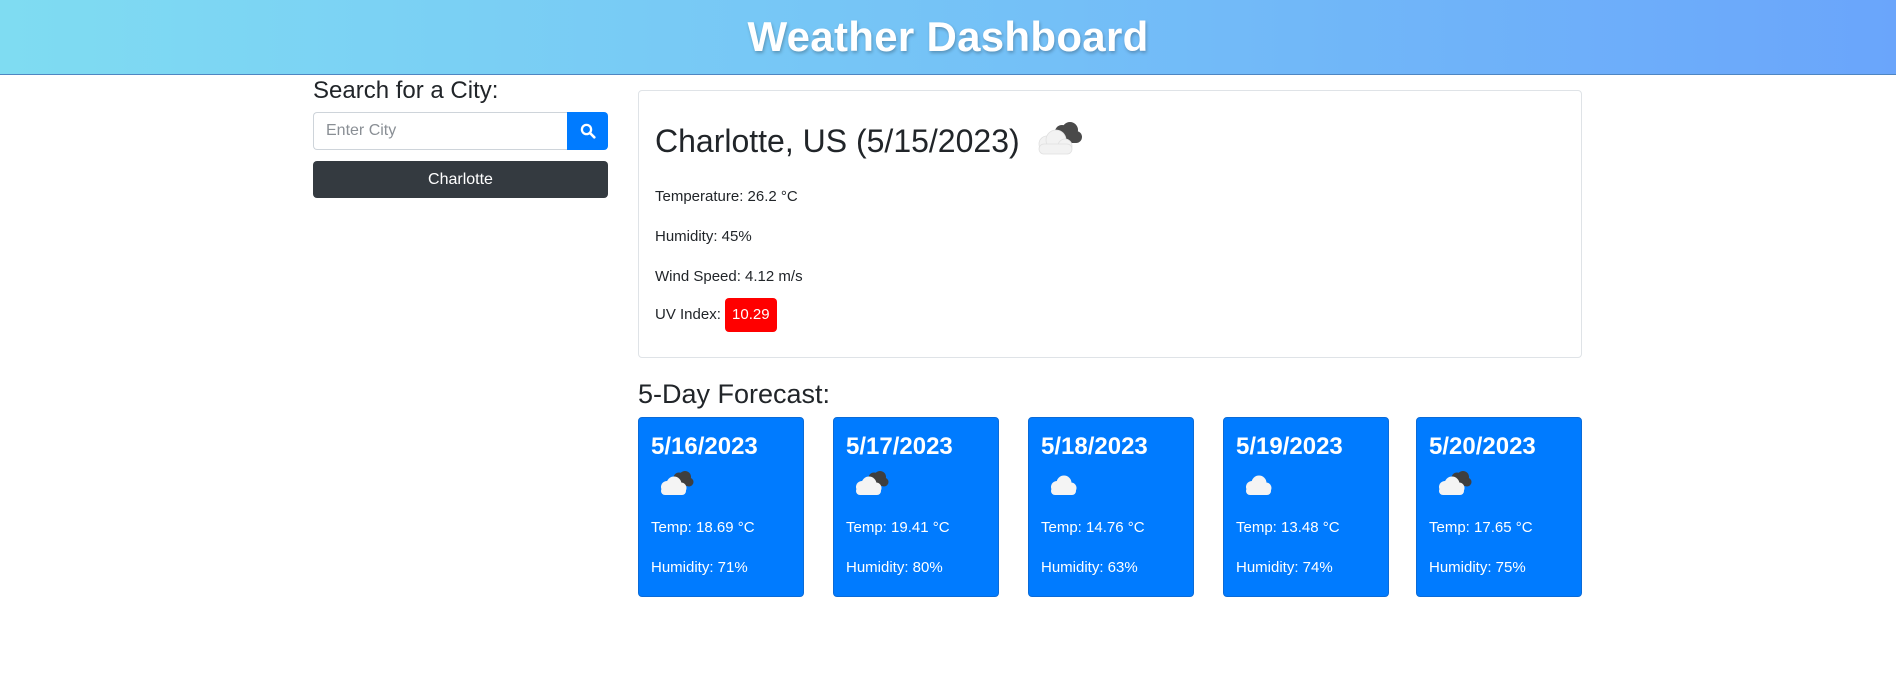  What do you see at coordinates (460, 179) in the screenshot?
I see `search-history-charlotte-button: Charlotte` at bounding box center [460, 179].